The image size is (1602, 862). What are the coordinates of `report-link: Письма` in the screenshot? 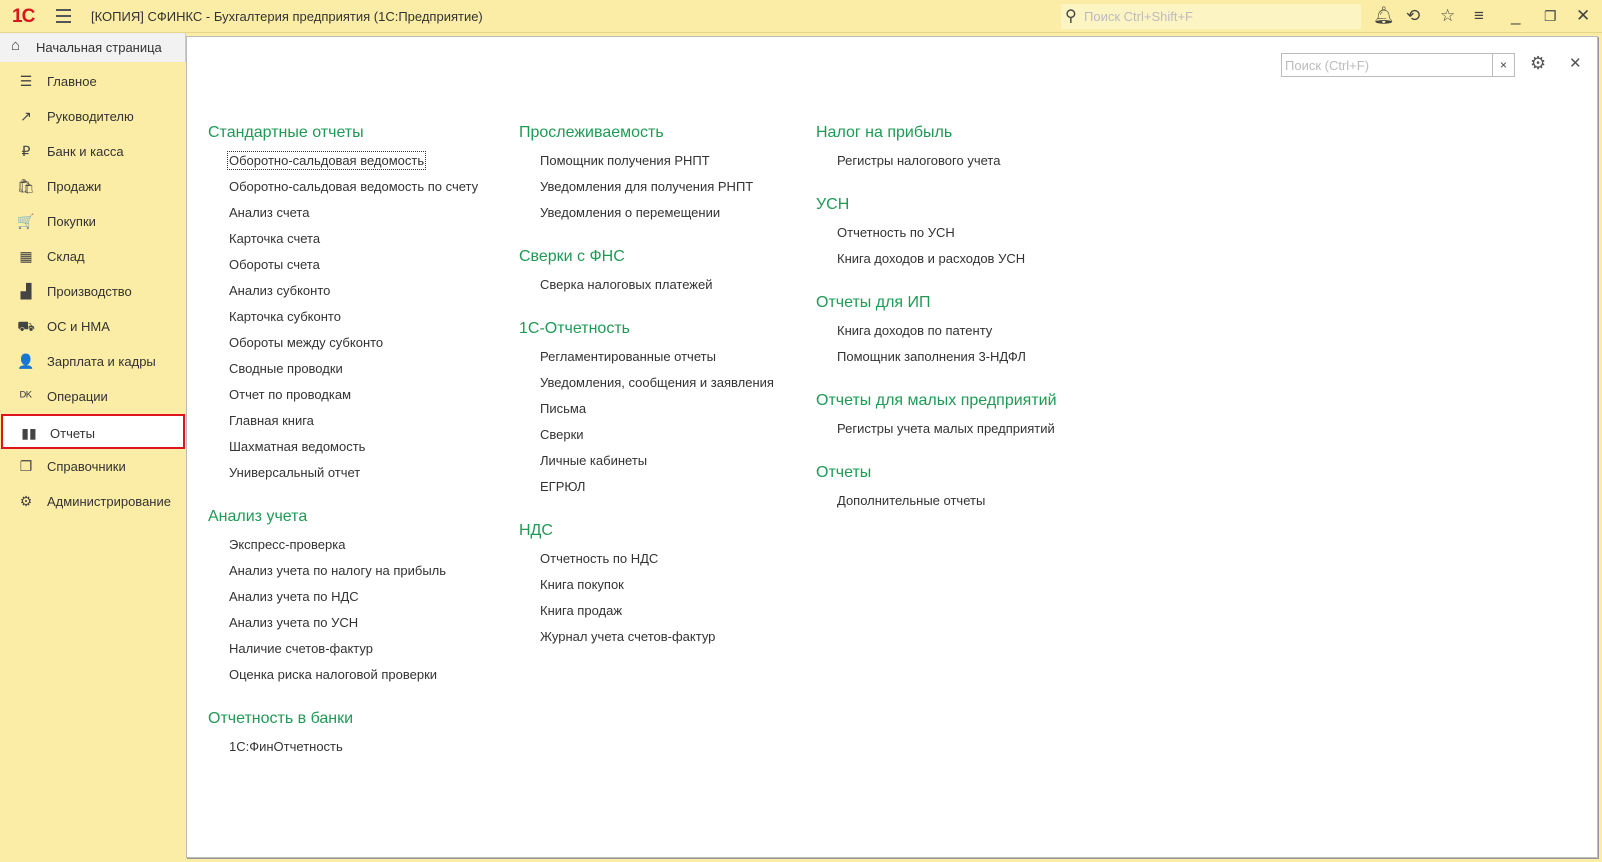 It's located at (647, 409).